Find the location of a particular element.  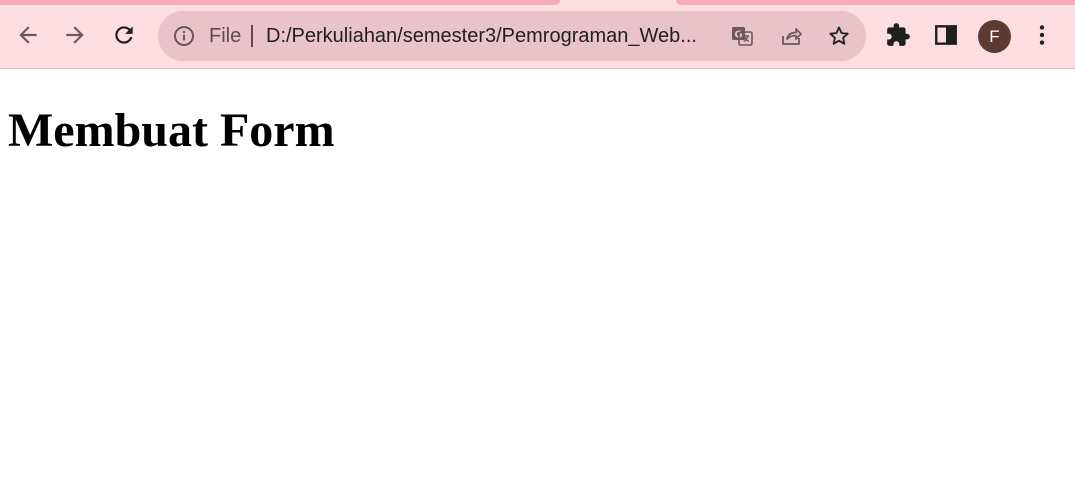

page-heading: Membuat Form is located at coordinates (171, 130).